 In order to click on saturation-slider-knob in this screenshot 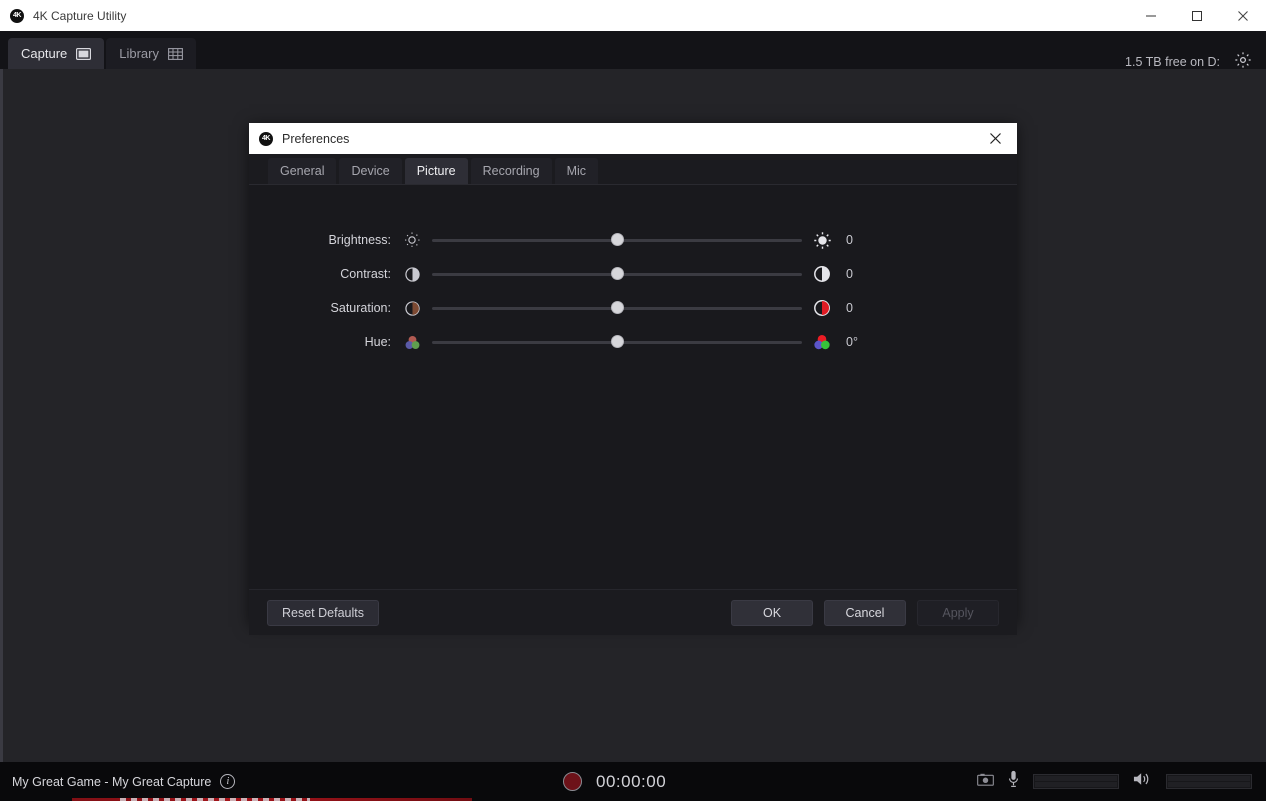, I will do `click(617, 307)`.